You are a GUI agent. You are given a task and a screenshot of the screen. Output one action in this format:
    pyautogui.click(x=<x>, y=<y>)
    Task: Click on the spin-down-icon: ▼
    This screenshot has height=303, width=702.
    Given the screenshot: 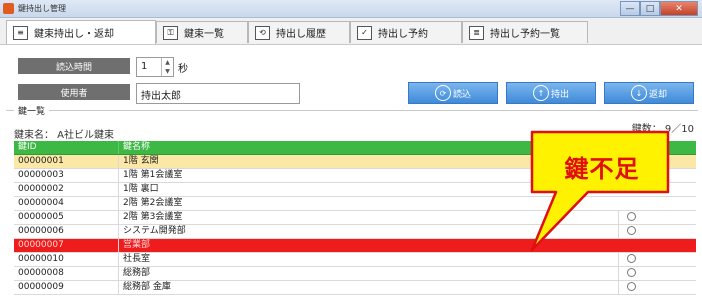 What is the action you would take?
    pyautogui.click(x=167, y=71)
    